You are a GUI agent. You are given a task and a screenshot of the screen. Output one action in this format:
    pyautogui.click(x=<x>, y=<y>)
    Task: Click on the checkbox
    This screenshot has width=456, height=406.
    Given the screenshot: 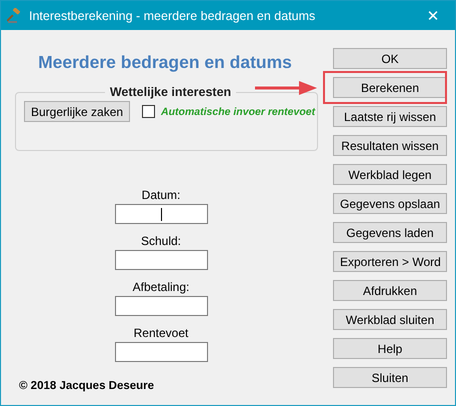 What is the action you would take?
    pyautogui.click(x=149, y=111)
    